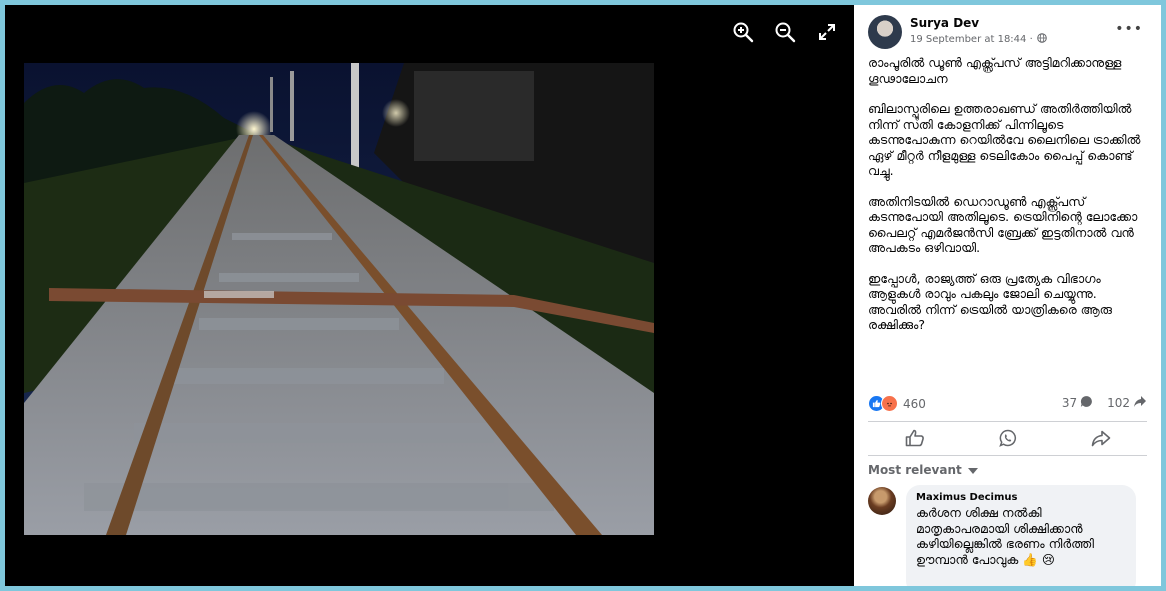  I want to click on whatsapp-share-button, so click(1008, 440).